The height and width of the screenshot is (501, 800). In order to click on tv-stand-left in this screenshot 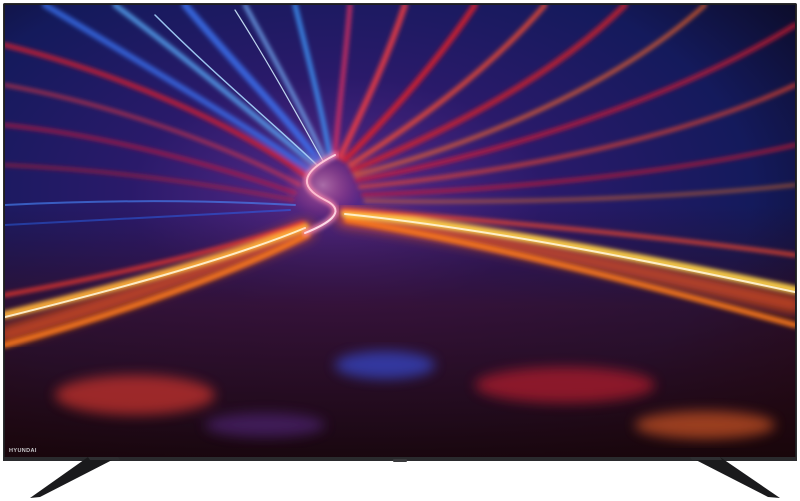, I will do `click(90, 478)`.